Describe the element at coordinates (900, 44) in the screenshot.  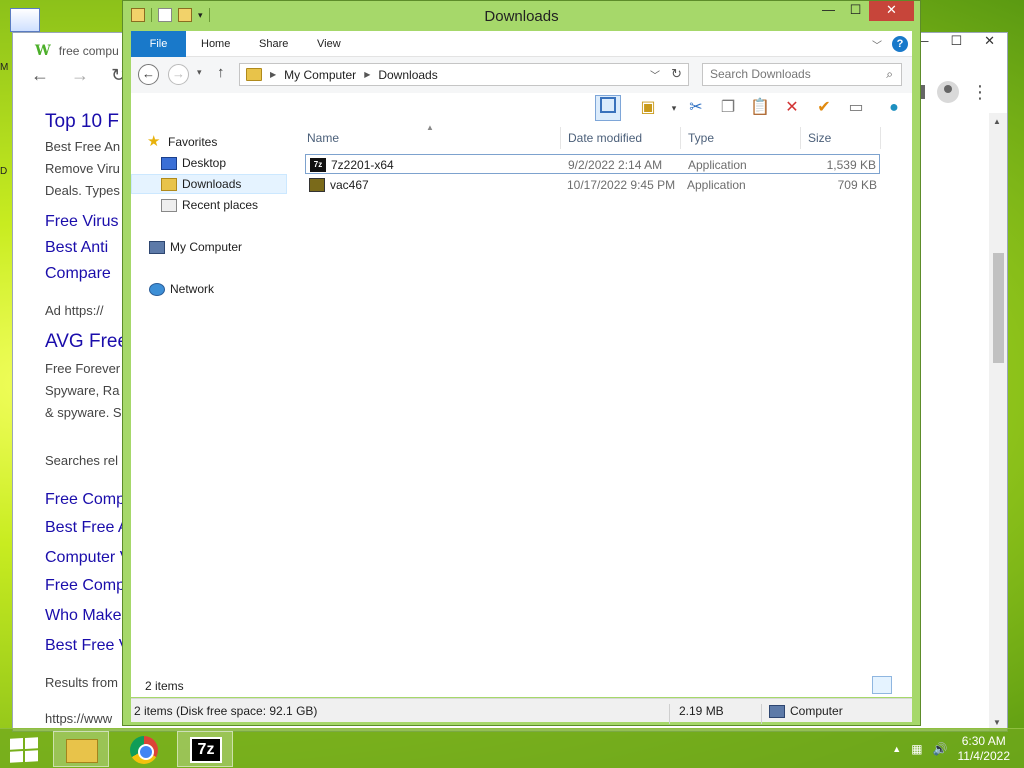
I see `help-icon: ?` at that location.